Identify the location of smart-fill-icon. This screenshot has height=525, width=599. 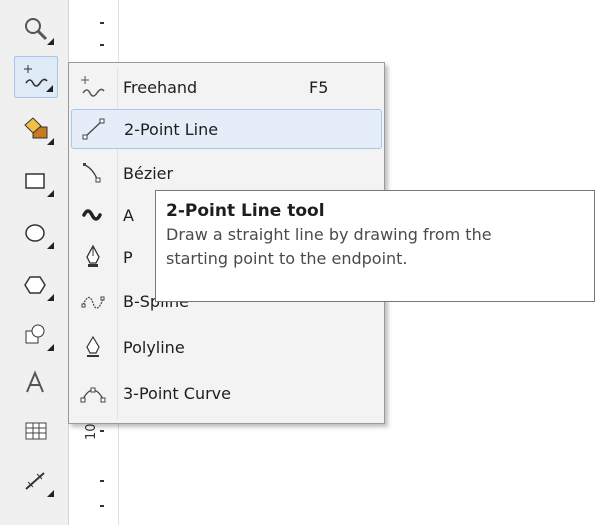
(36, 129).